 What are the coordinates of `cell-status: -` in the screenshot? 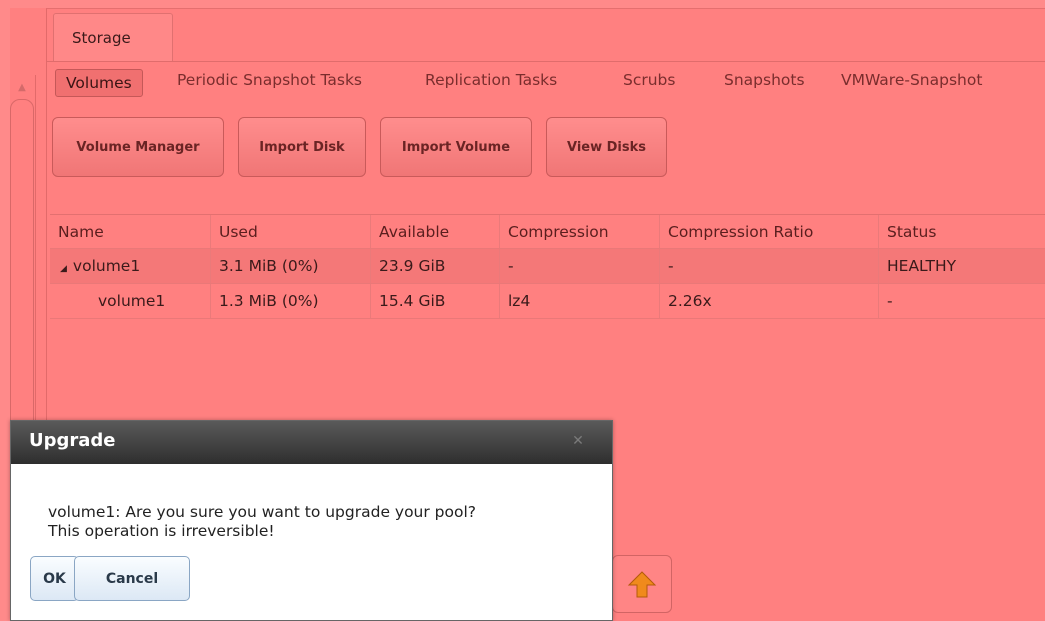 It's located at (890, 301).